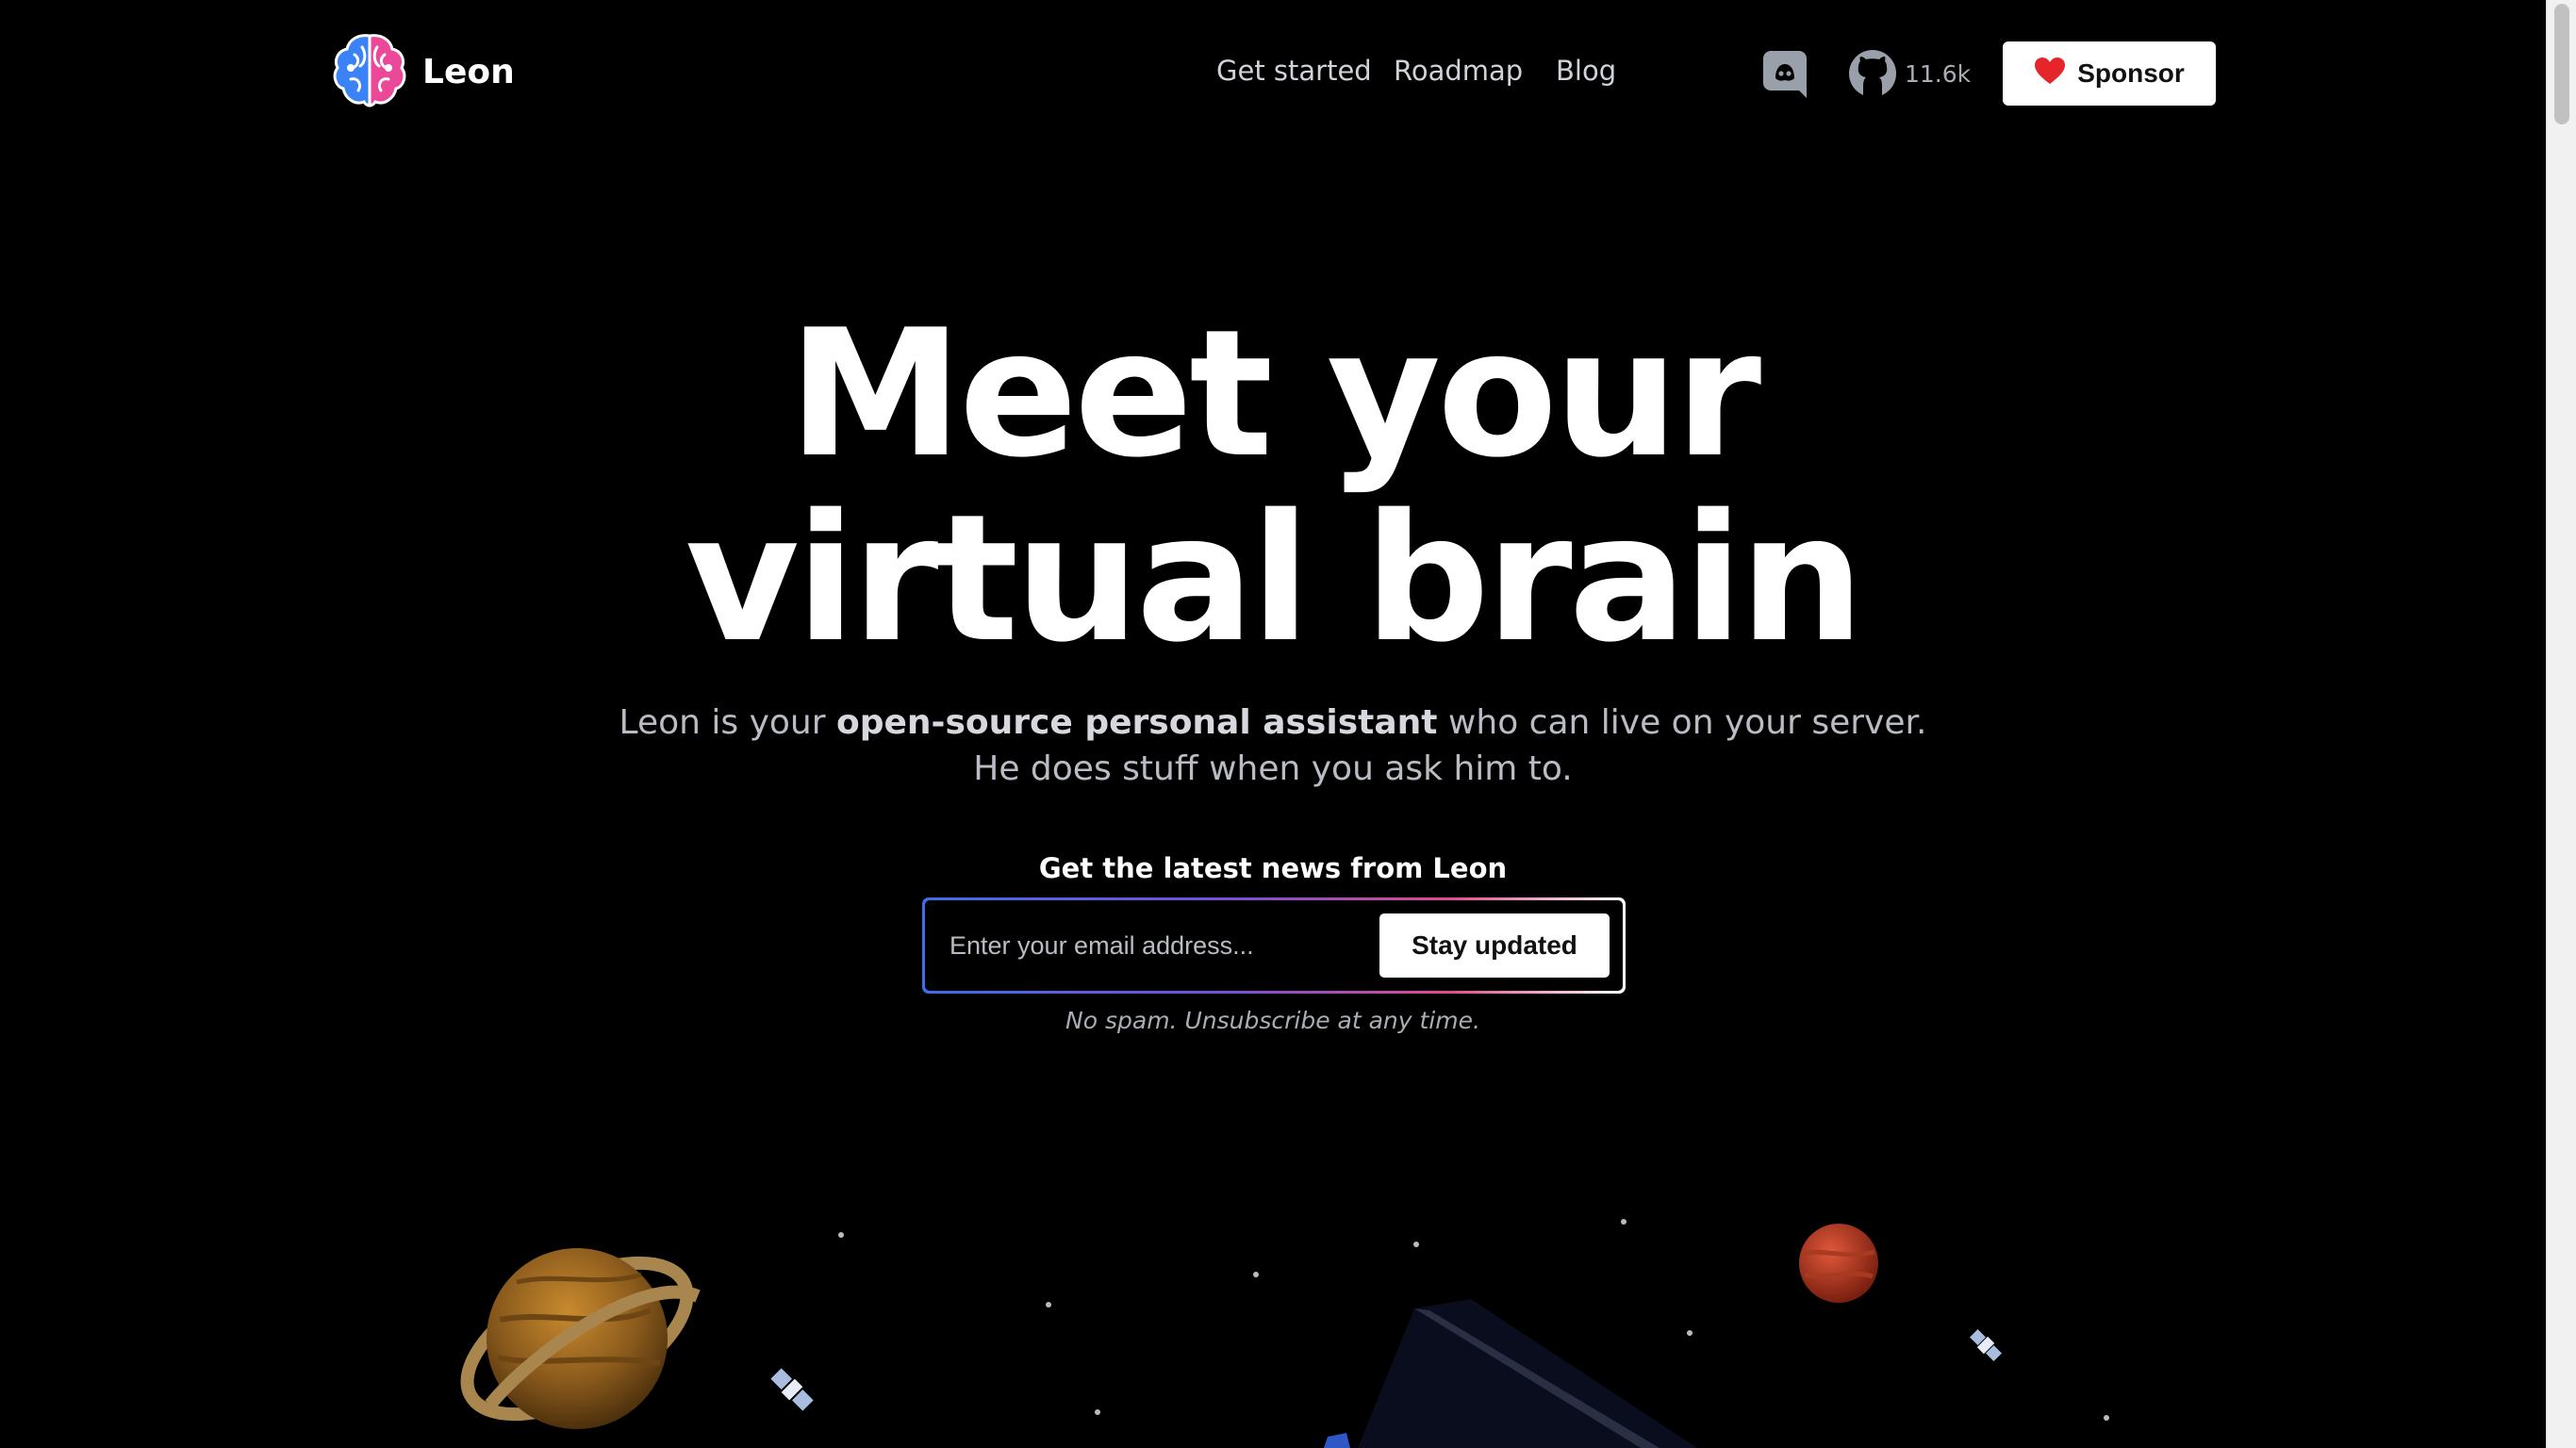  What do you see at coordinates (727, 722) in the screenshot?
I see `subtitle-text: Leon is your` at bounding box center [727, 722].